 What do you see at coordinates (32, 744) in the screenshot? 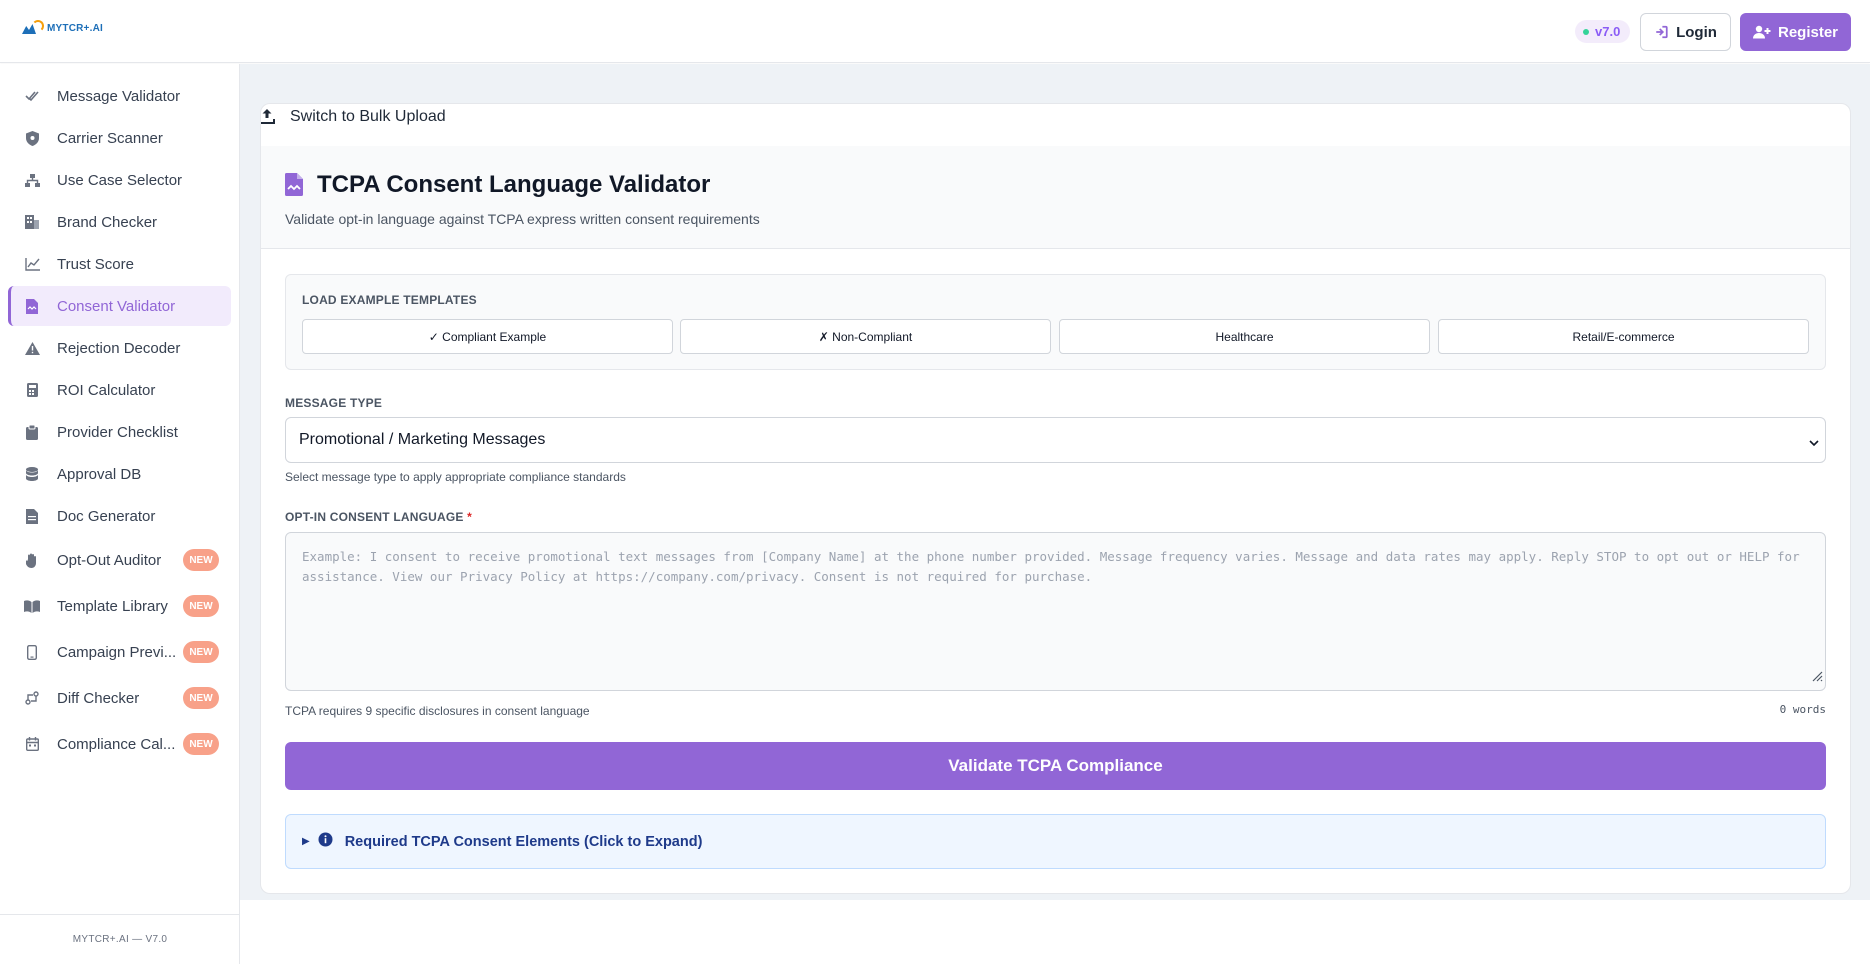
I see `calendar-icon` at bounding box center [32, 744].